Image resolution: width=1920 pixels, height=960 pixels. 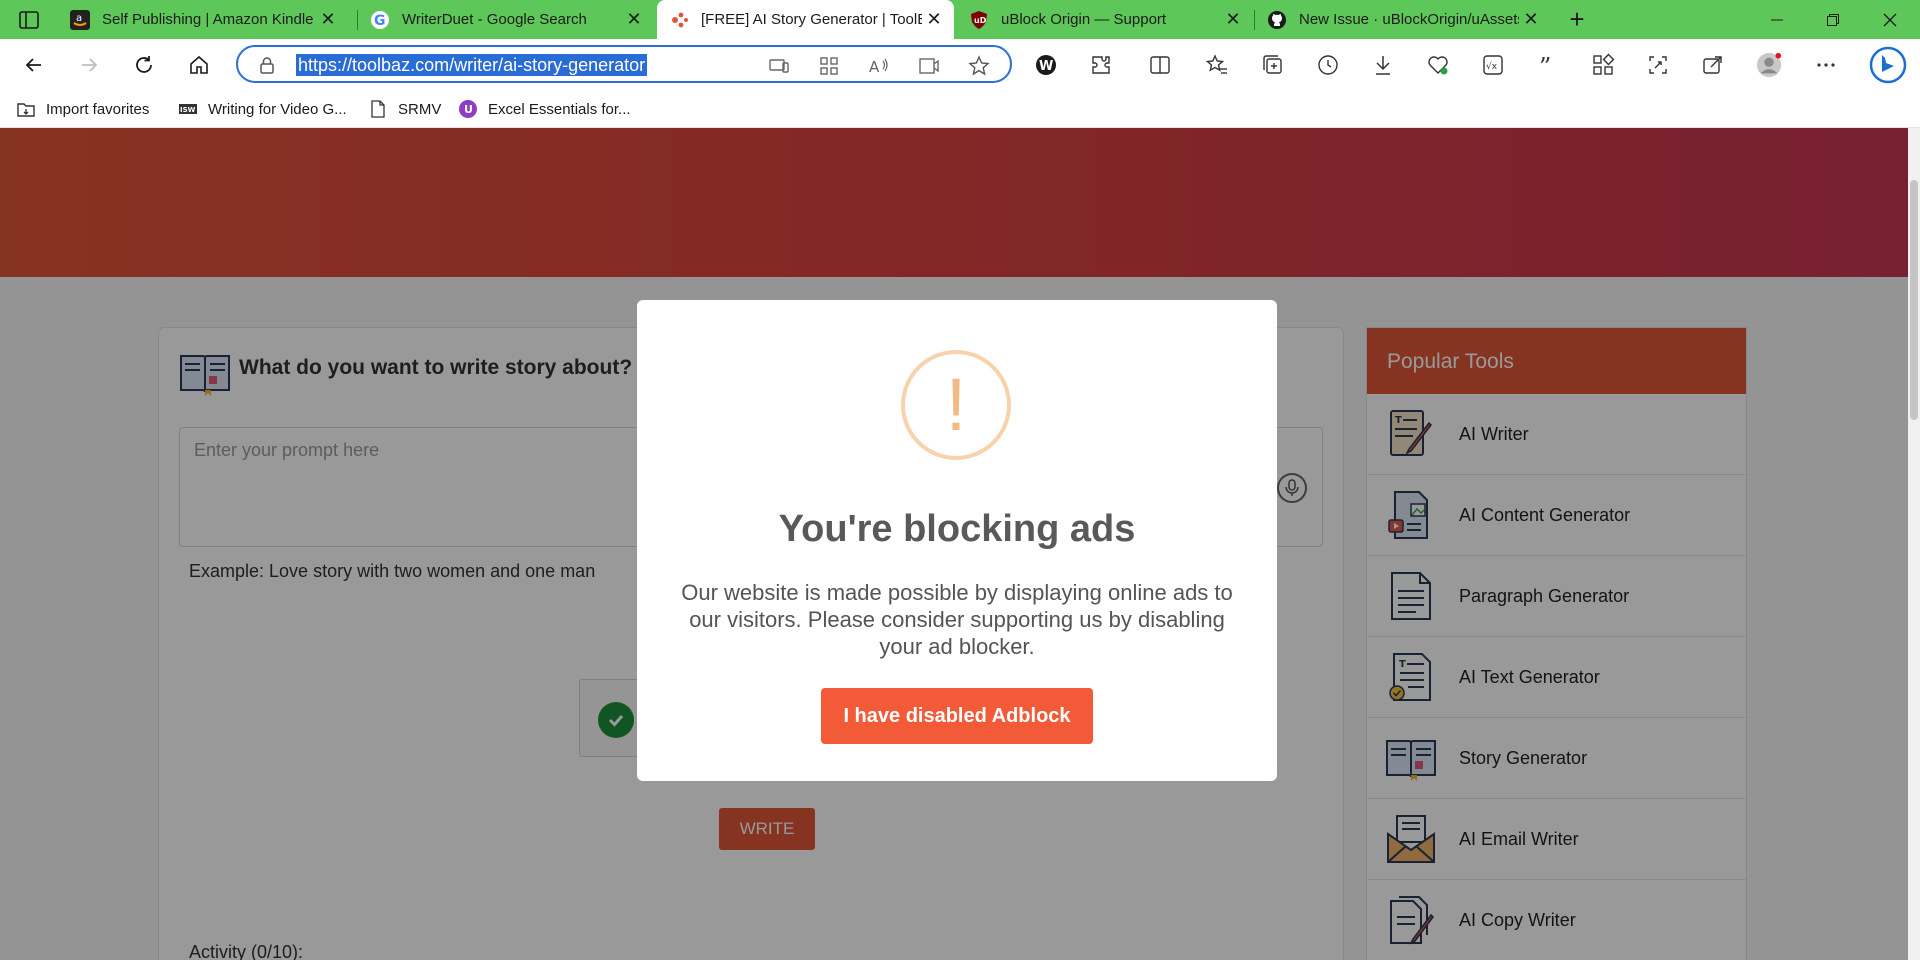 What do you see at coordinates (1713, 65) in the screenshot?
I see `share-icon` at bounding box center [1713, 65].